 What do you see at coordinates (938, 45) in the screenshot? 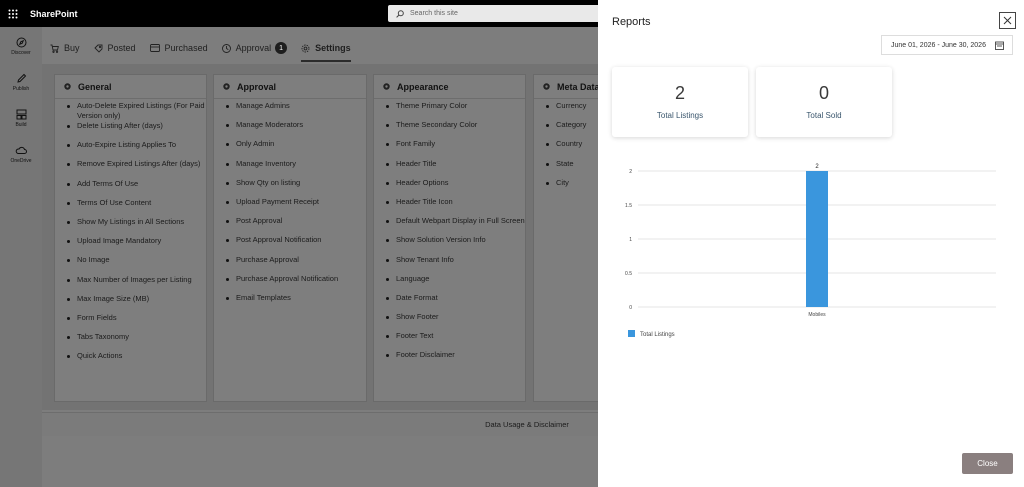
I see `date-range-value: June 01, 2026 - June 30, 2026` at bounding box center [938, 45].